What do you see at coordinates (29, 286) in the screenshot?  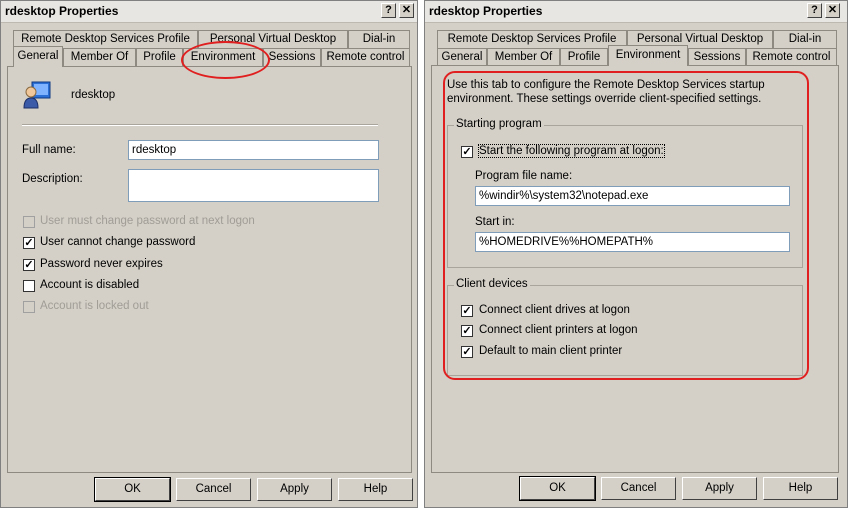 I see `account-disabled-checkbox` at bounding box center [29, 286].